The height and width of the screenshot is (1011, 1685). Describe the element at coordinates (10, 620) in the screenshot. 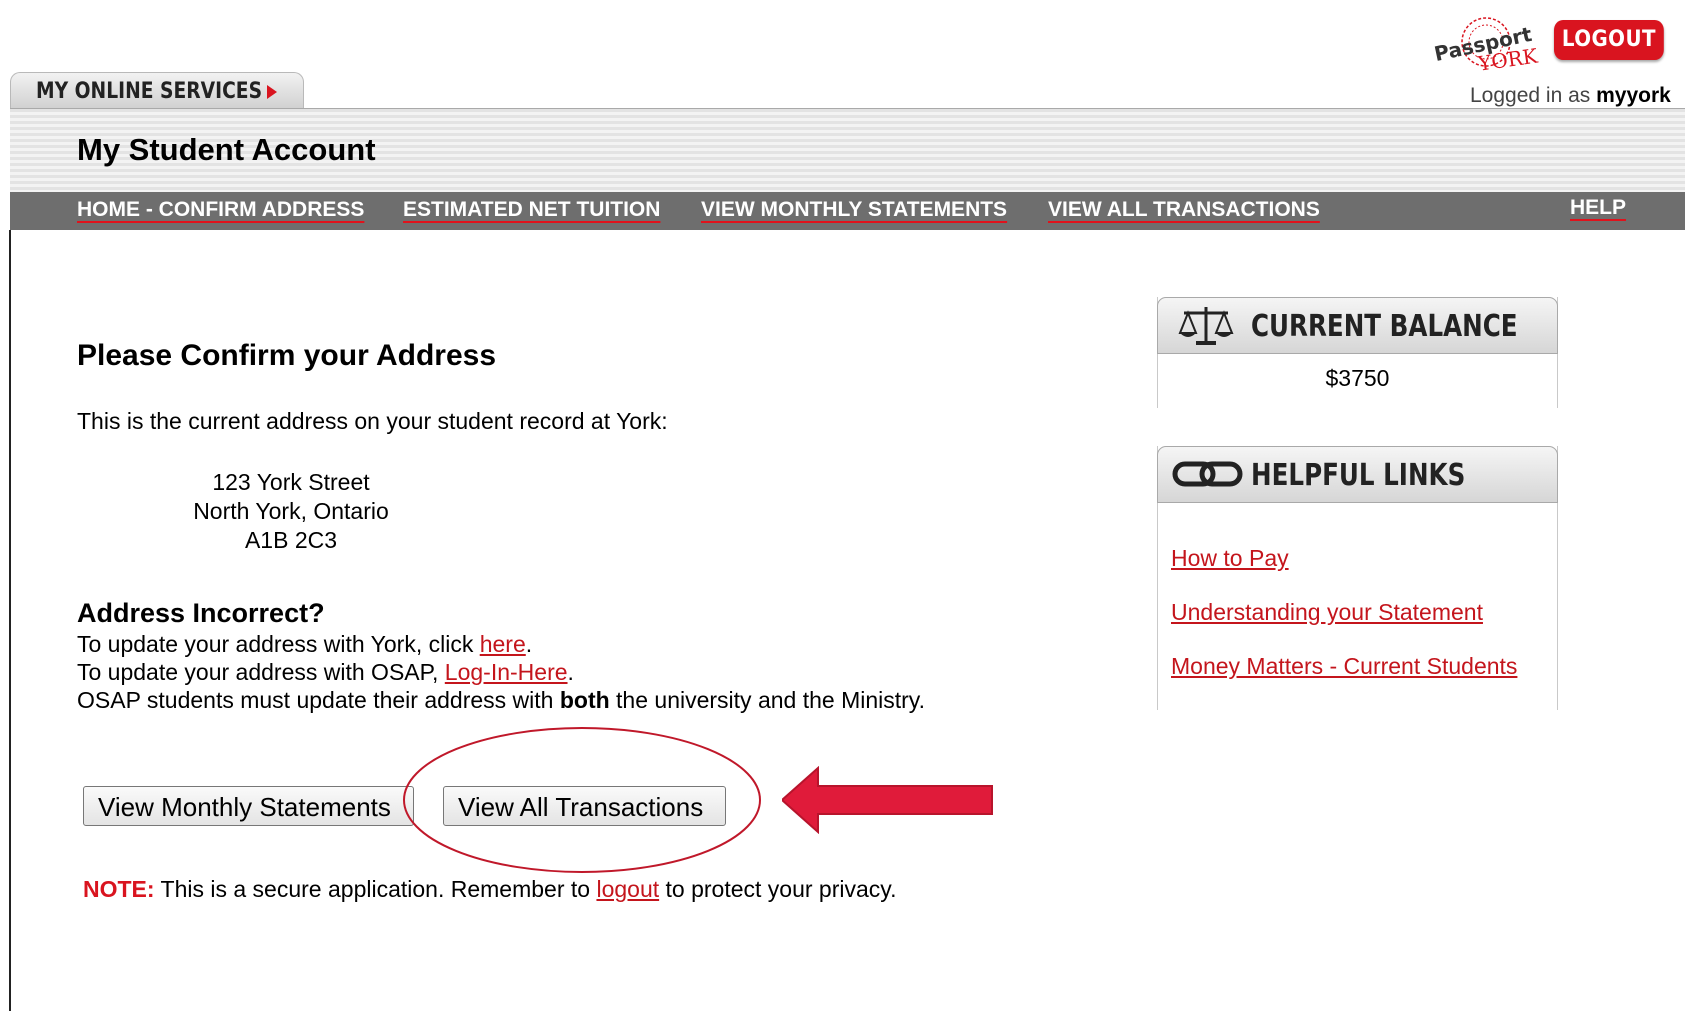

I see `content-left-border` at that location.